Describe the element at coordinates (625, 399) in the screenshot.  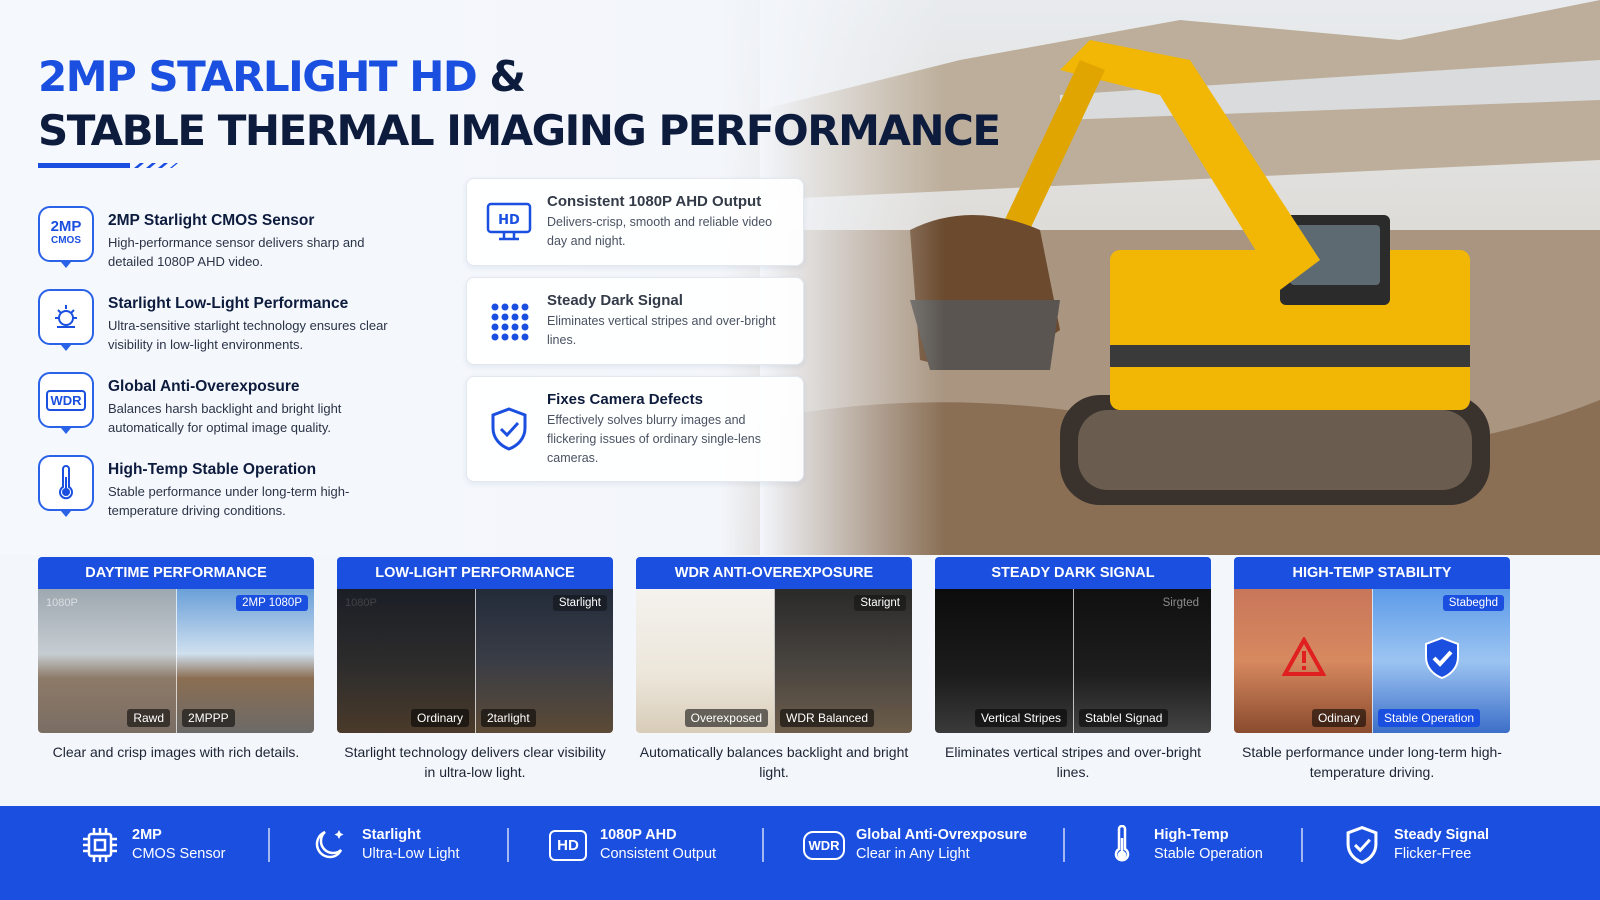
I see `card-title: Fixes Camera Defects` at that location.